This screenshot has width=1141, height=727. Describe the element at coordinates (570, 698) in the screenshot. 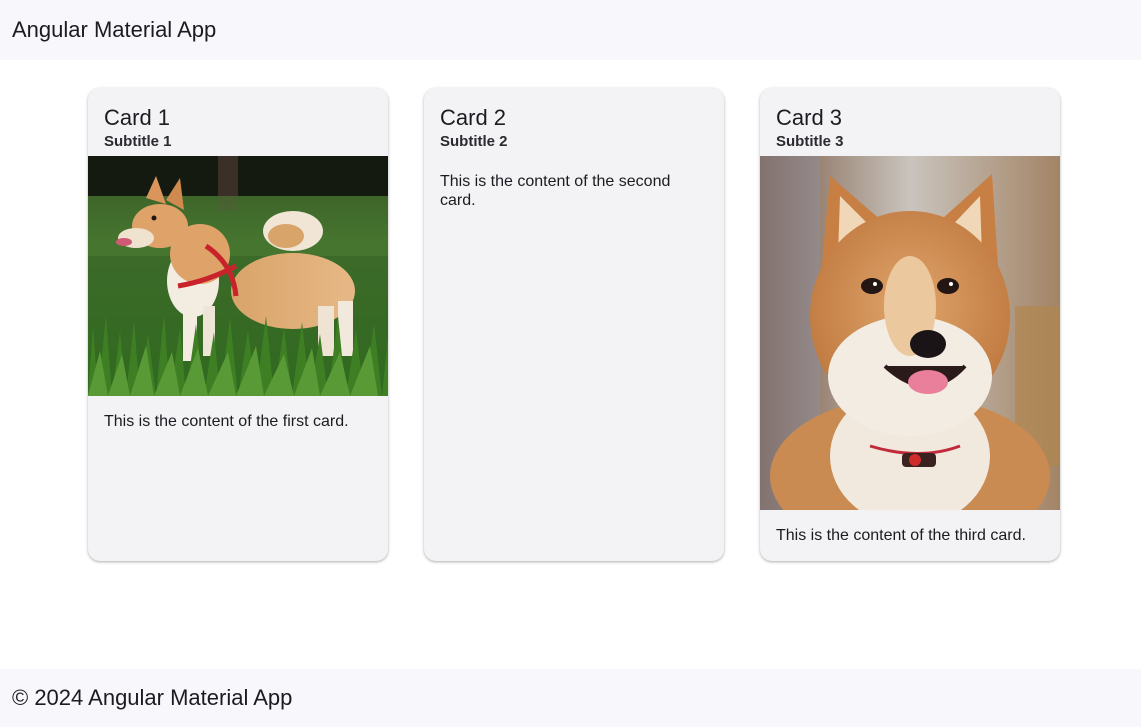

I see `footer: © 2024 Angular Material App` at that location.